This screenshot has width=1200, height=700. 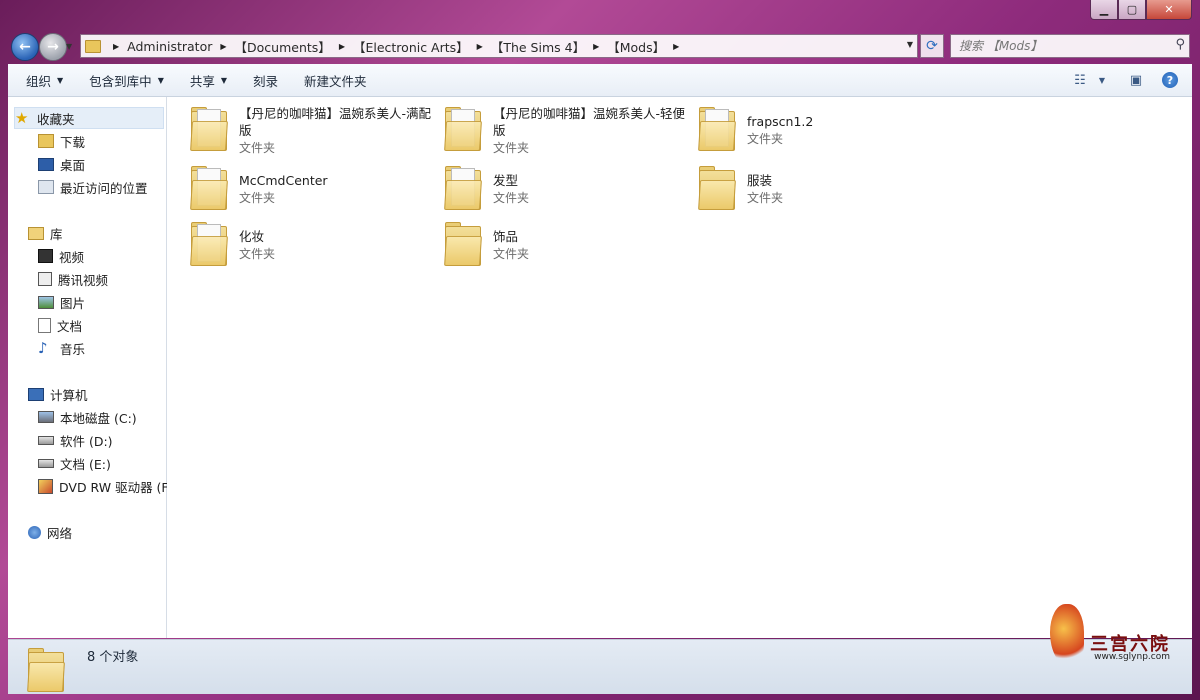 I want to click on view-details-icon: ☷, so click(x=1080, y=80).